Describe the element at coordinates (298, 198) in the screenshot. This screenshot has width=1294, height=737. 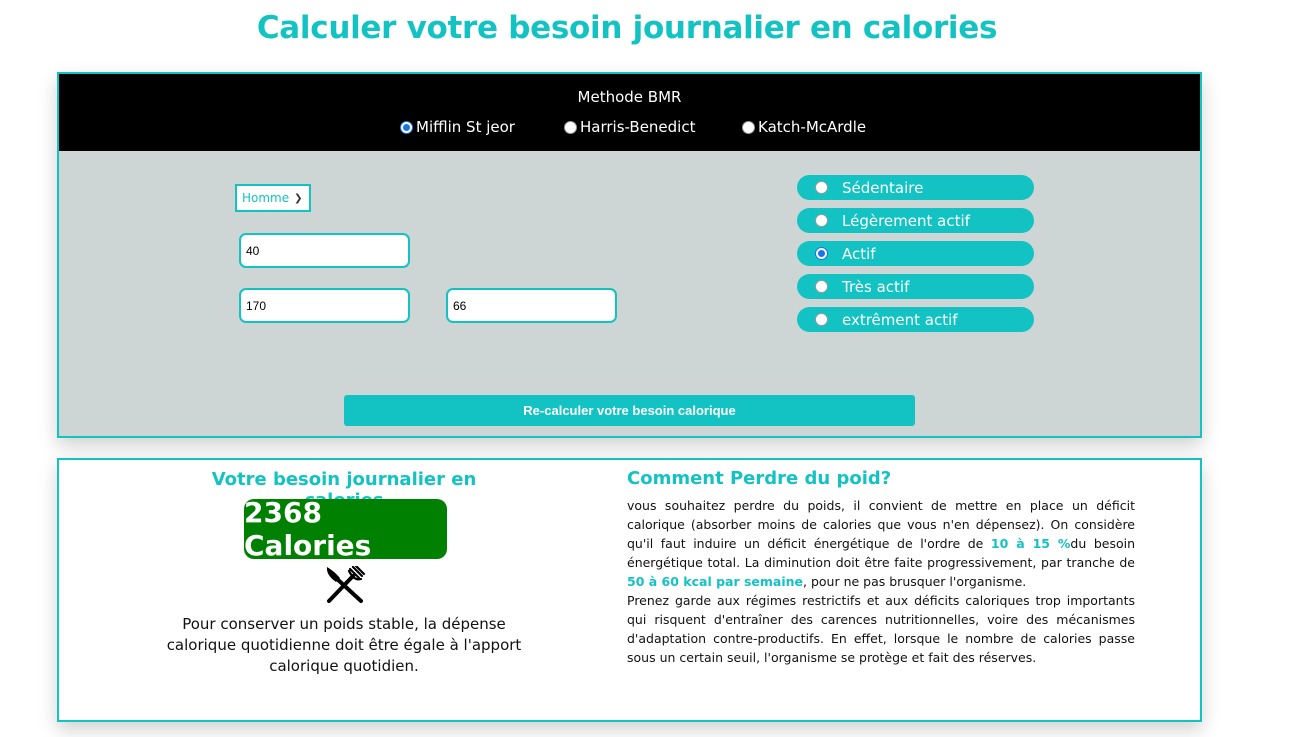
I see `chevron-down-icon: ❯` at that location.